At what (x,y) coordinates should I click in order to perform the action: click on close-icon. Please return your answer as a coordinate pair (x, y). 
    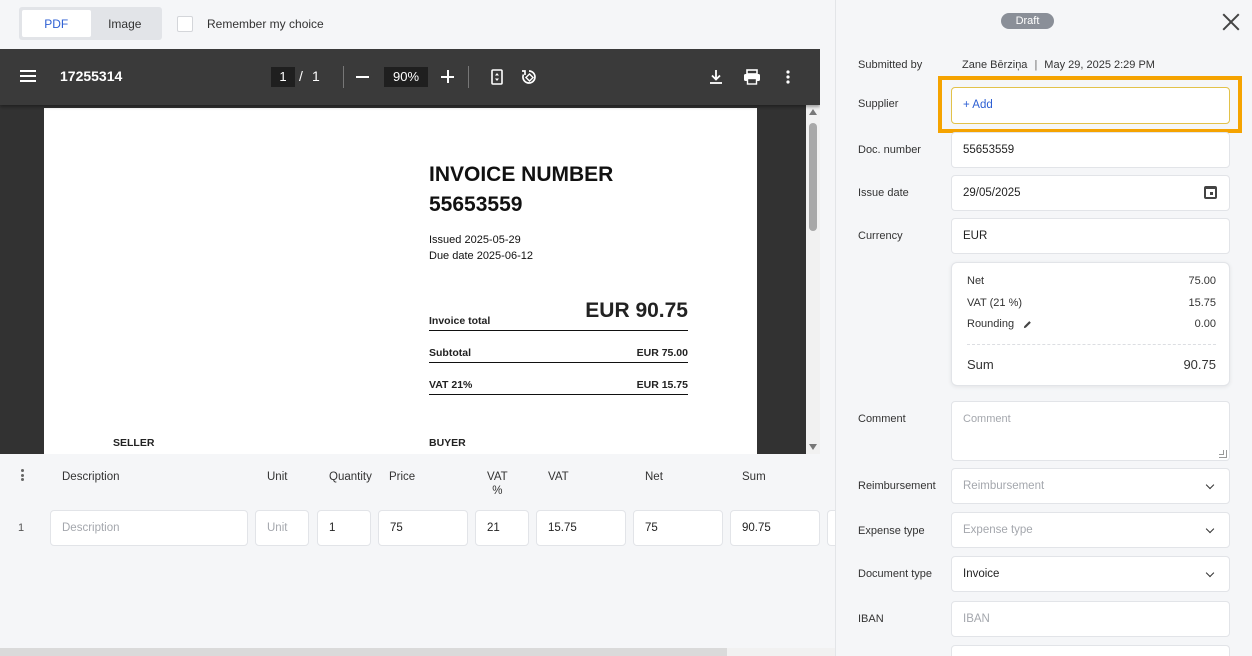
    Looking at the image, I should click on (1231, 22).